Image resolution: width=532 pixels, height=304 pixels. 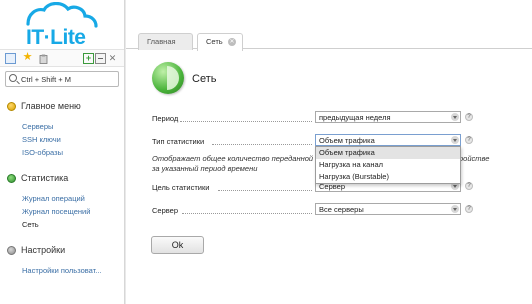 I want to click on tab-network: Сеть ✕, so click(x=220, y=42).